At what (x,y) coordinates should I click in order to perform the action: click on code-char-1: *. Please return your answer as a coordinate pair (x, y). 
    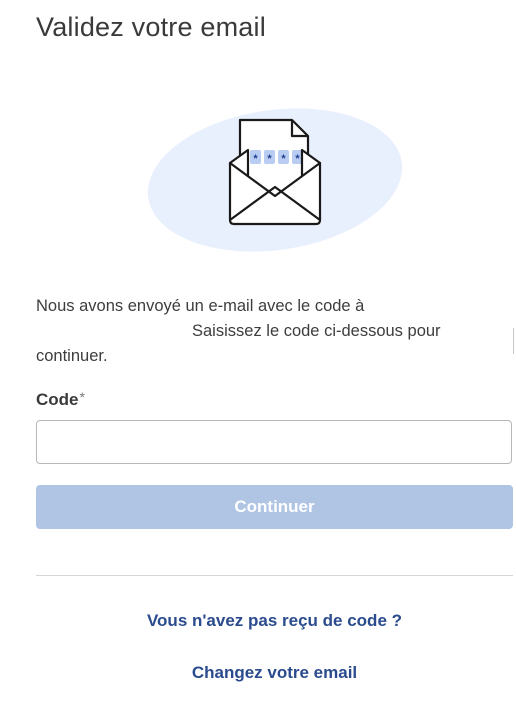
    Looking at the image, I should click on (255, 159).